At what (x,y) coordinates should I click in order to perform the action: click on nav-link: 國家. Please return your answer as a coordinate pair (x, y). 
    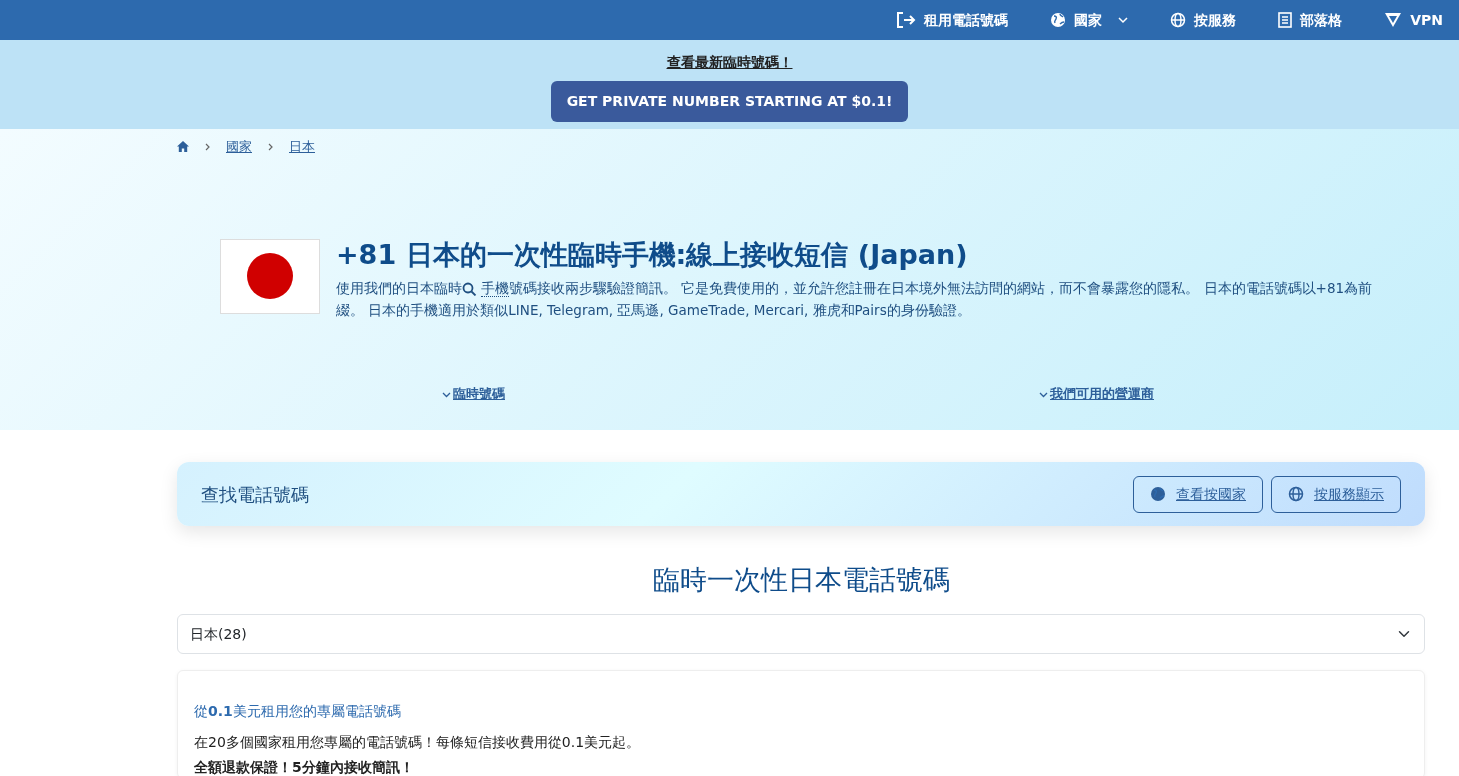
    Looking at the image, I should click on (1089, 20).